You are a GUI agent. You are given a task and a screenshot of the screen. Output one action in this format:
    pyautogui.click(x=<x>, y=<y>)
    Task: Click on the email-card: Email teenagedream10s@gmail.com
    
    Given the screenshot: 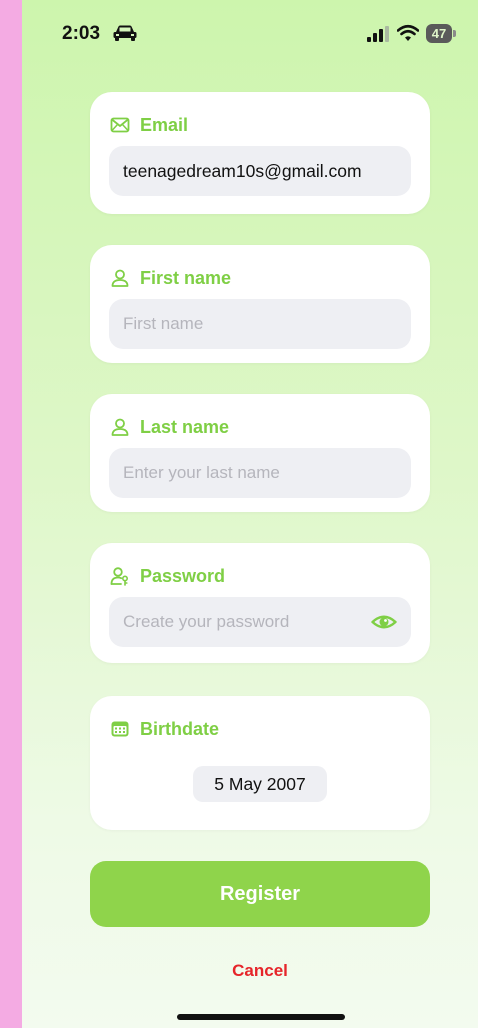 What is the action you would take?
    pyautogui.click(x=260, y=153)
    